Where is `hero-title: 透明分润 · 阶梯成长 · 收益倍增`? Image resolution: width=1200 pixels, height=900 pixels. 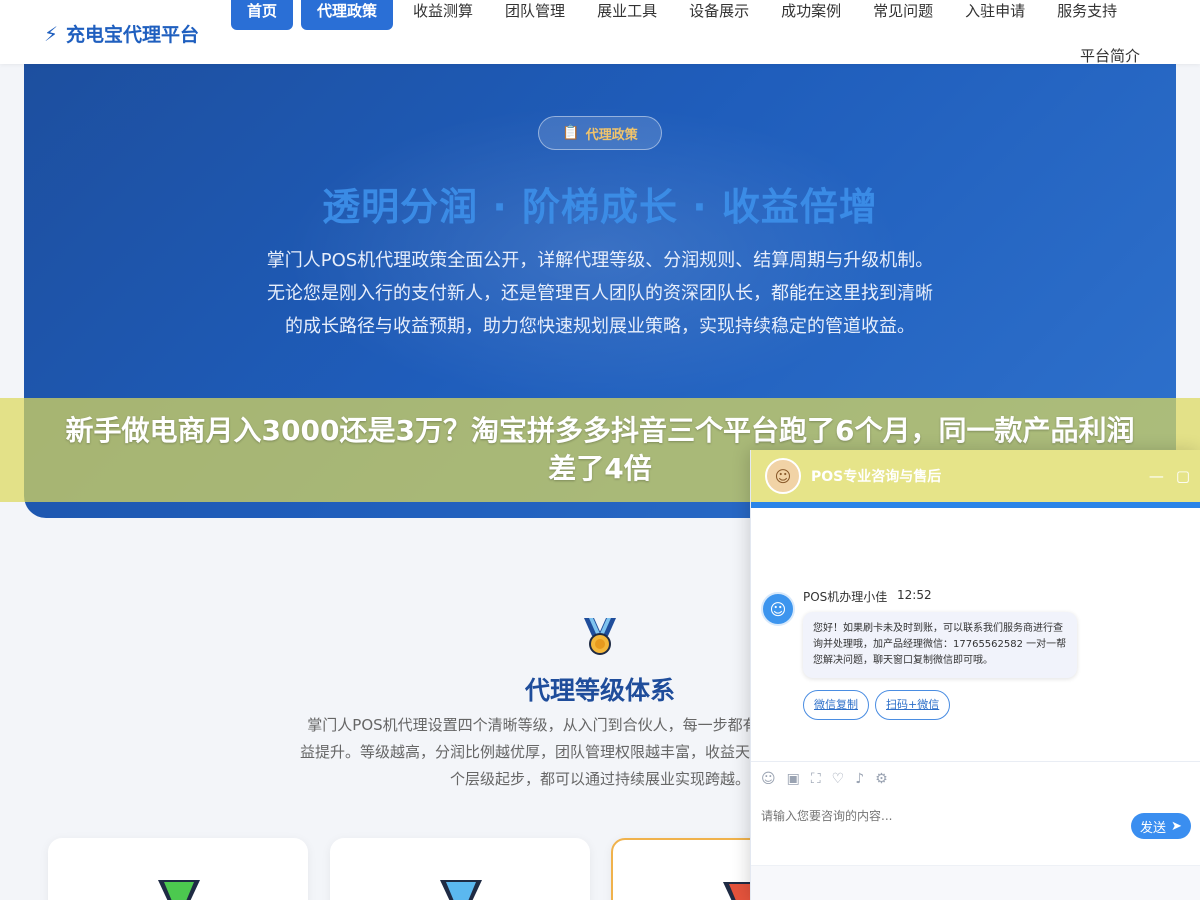 hero-title: 透明分润 · 阶梯成长 · 收益倍增 is located at coordinates (600, 207).